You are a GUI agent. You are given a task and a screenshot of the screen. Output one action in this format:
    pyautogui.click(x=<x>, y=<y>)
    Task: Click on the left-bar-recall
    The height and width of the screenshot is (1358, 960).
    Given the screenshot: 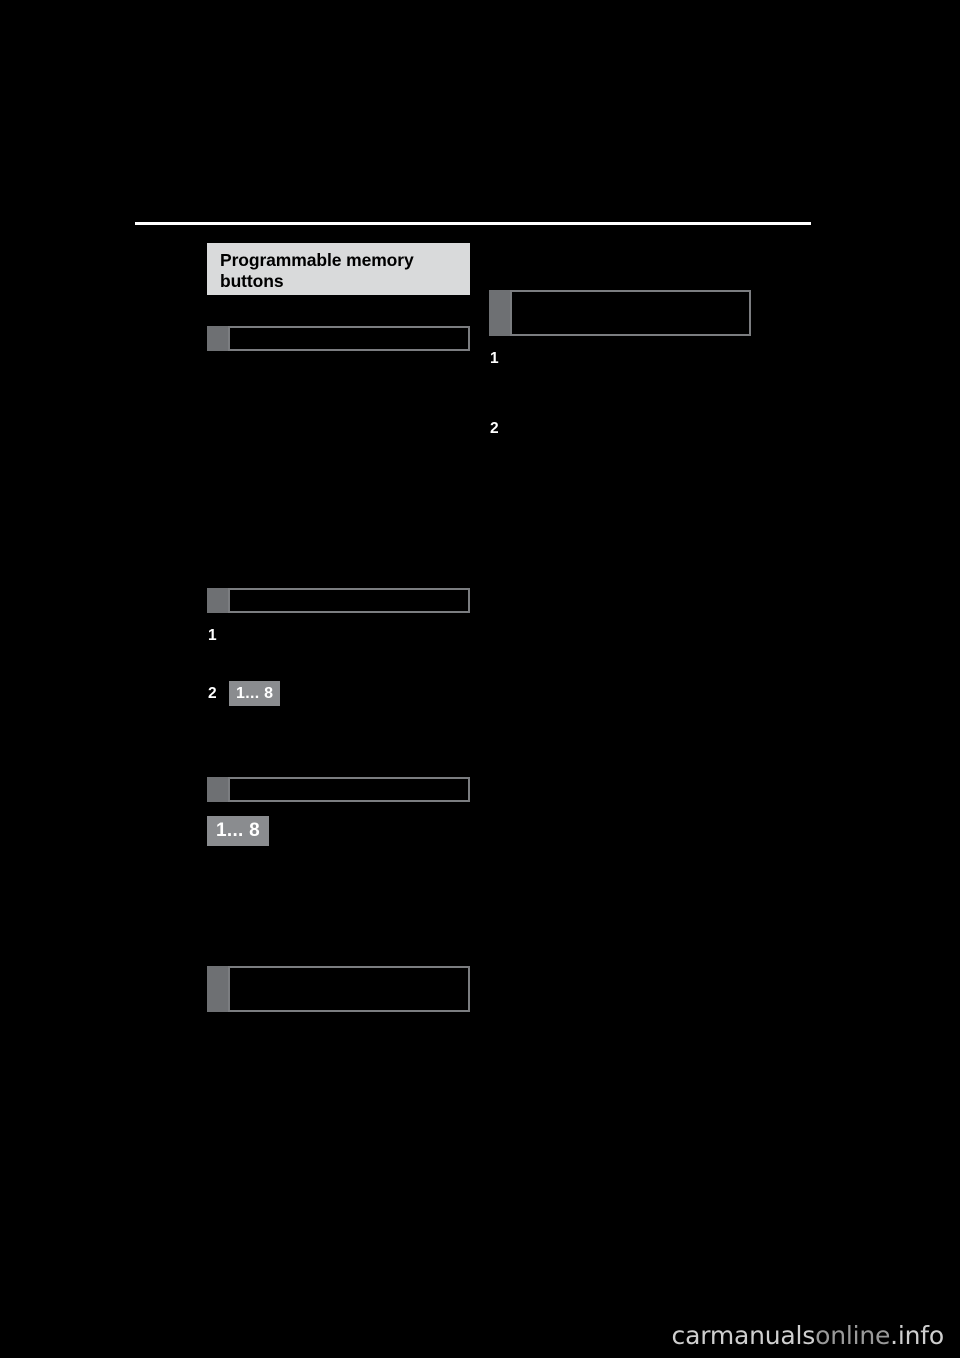 What is the action you would take?
    pyautogui.click(x=338, y=789)
    